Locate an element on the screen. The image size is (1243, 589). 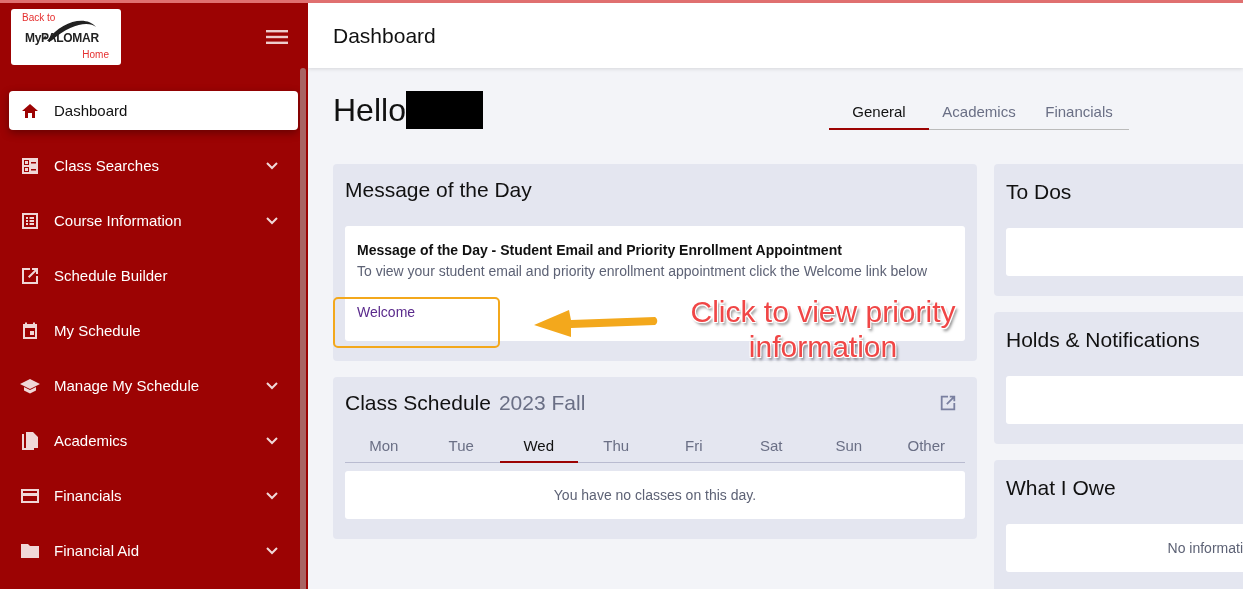
day-tab: Wed is located at coordinates (539, 450).